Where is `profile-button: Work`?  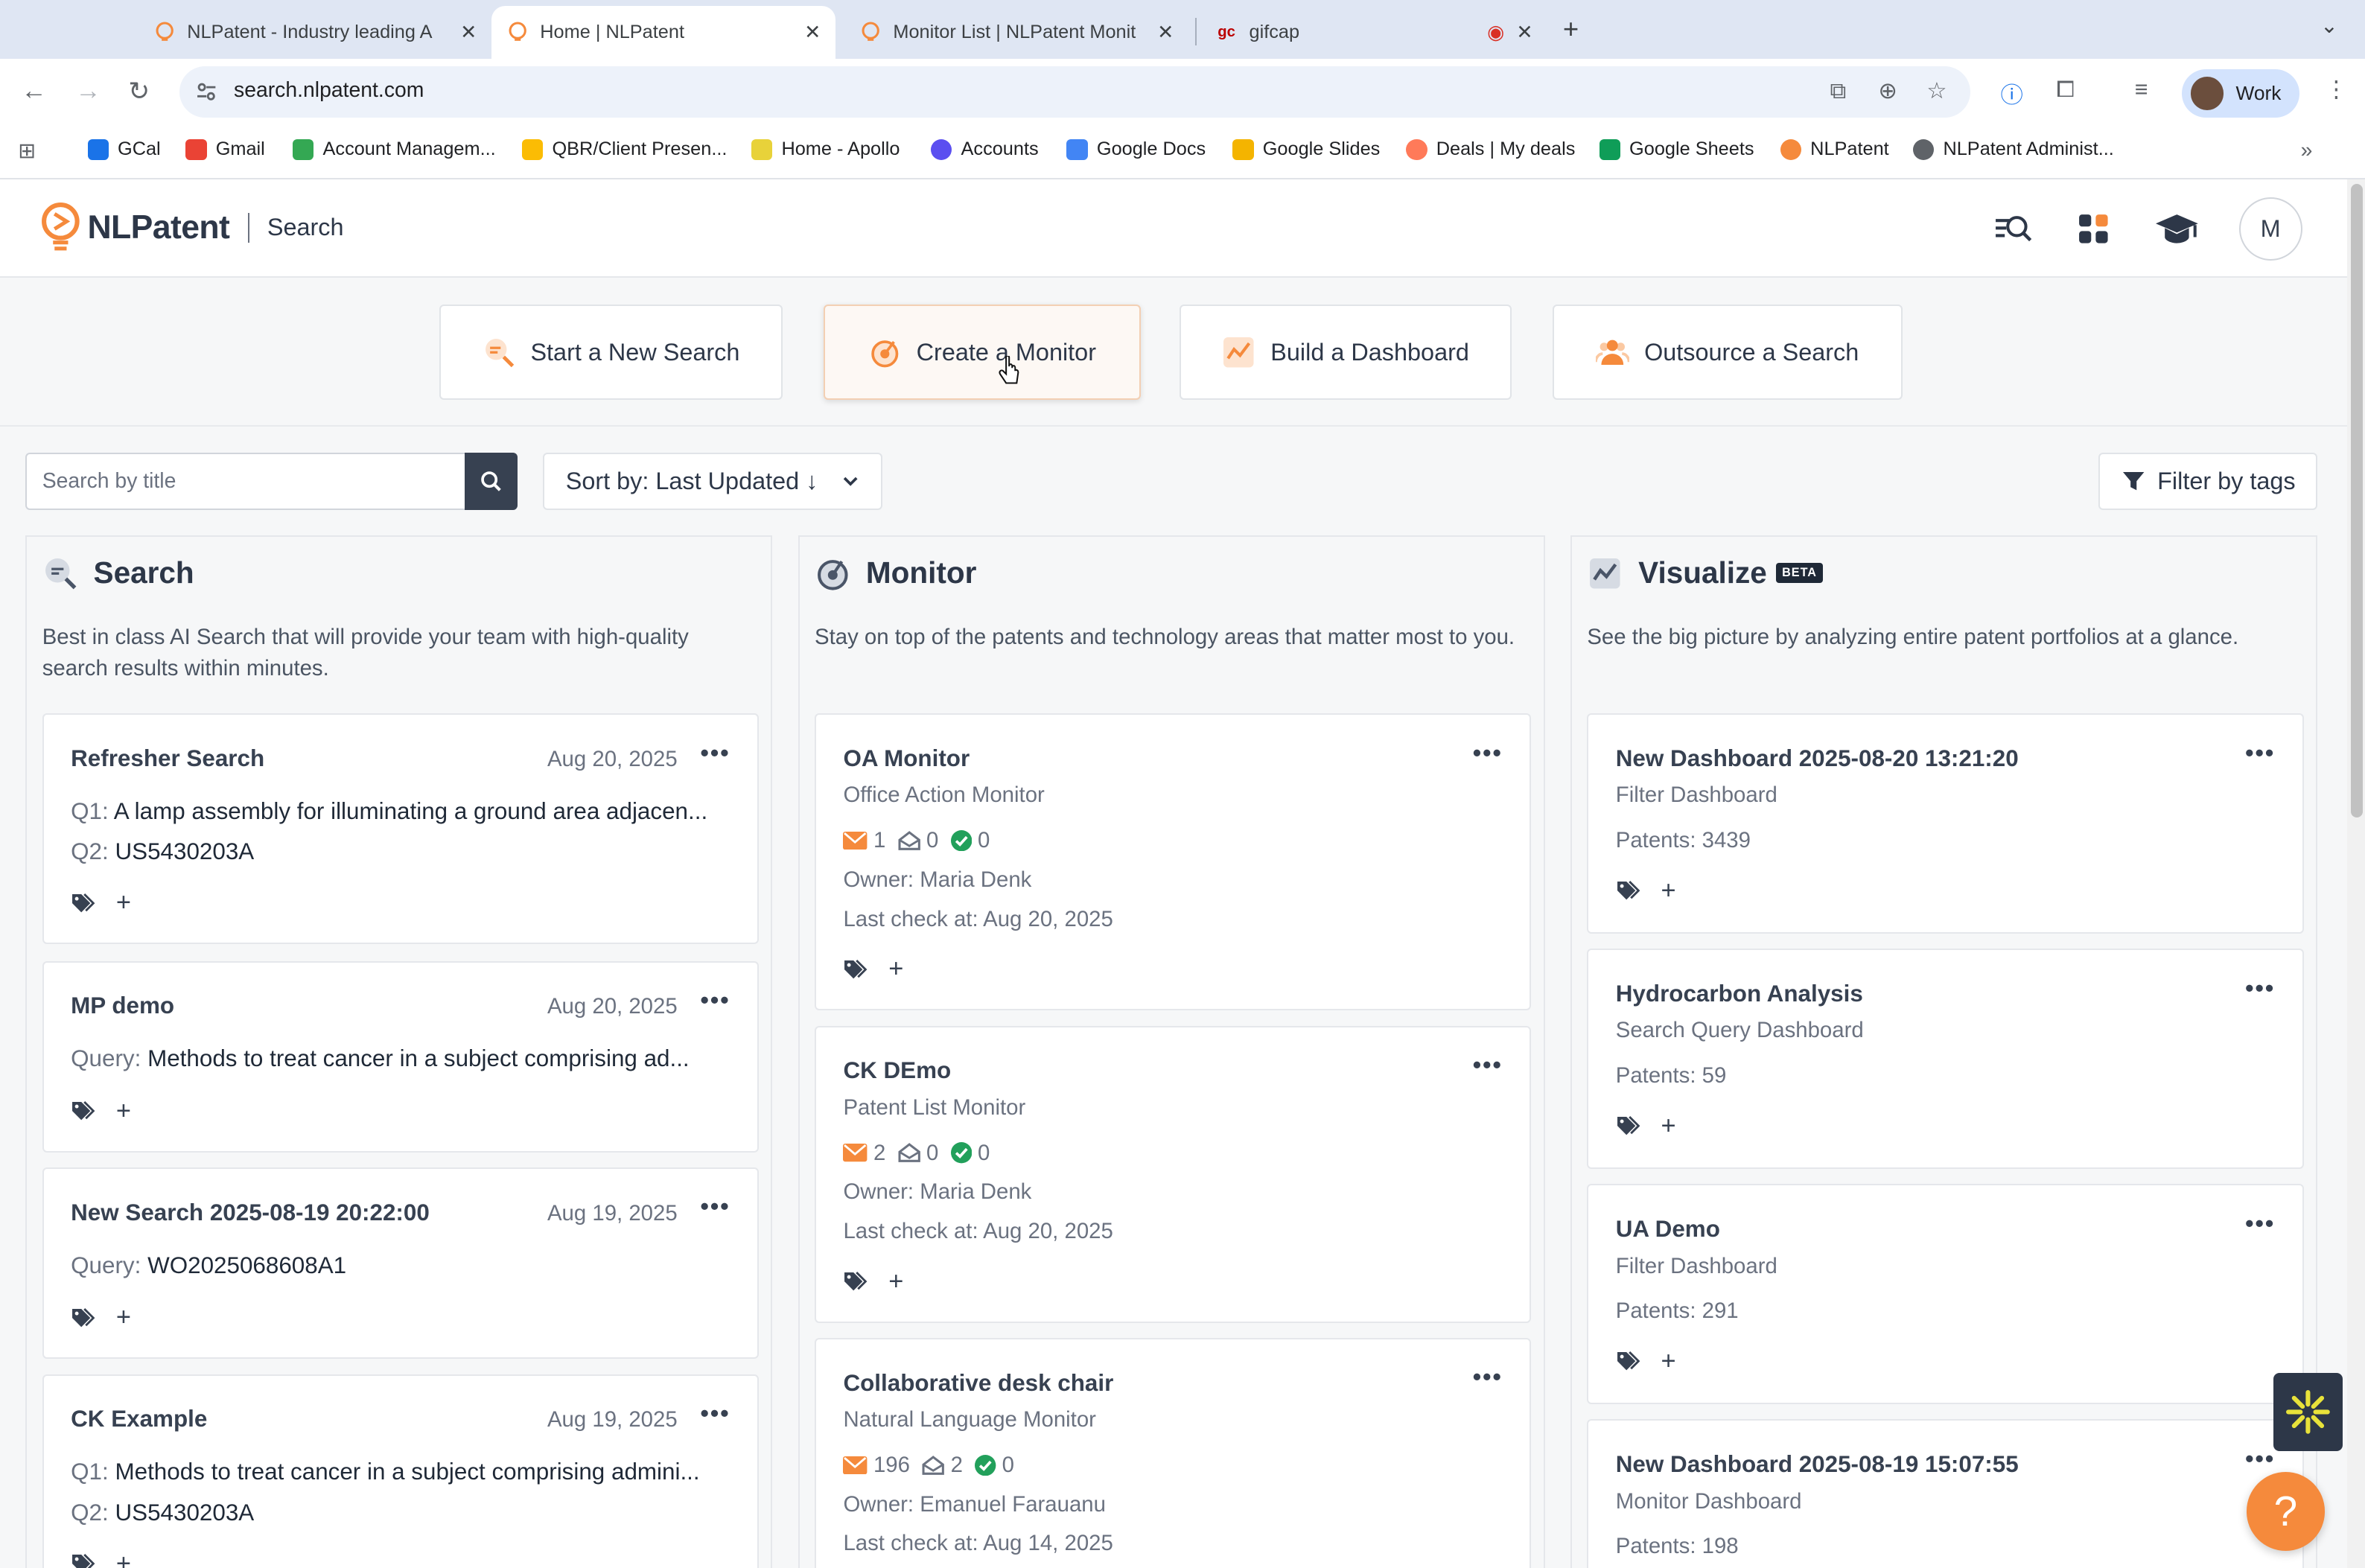
profile-button: Work is located at coordinates (2240, 93).